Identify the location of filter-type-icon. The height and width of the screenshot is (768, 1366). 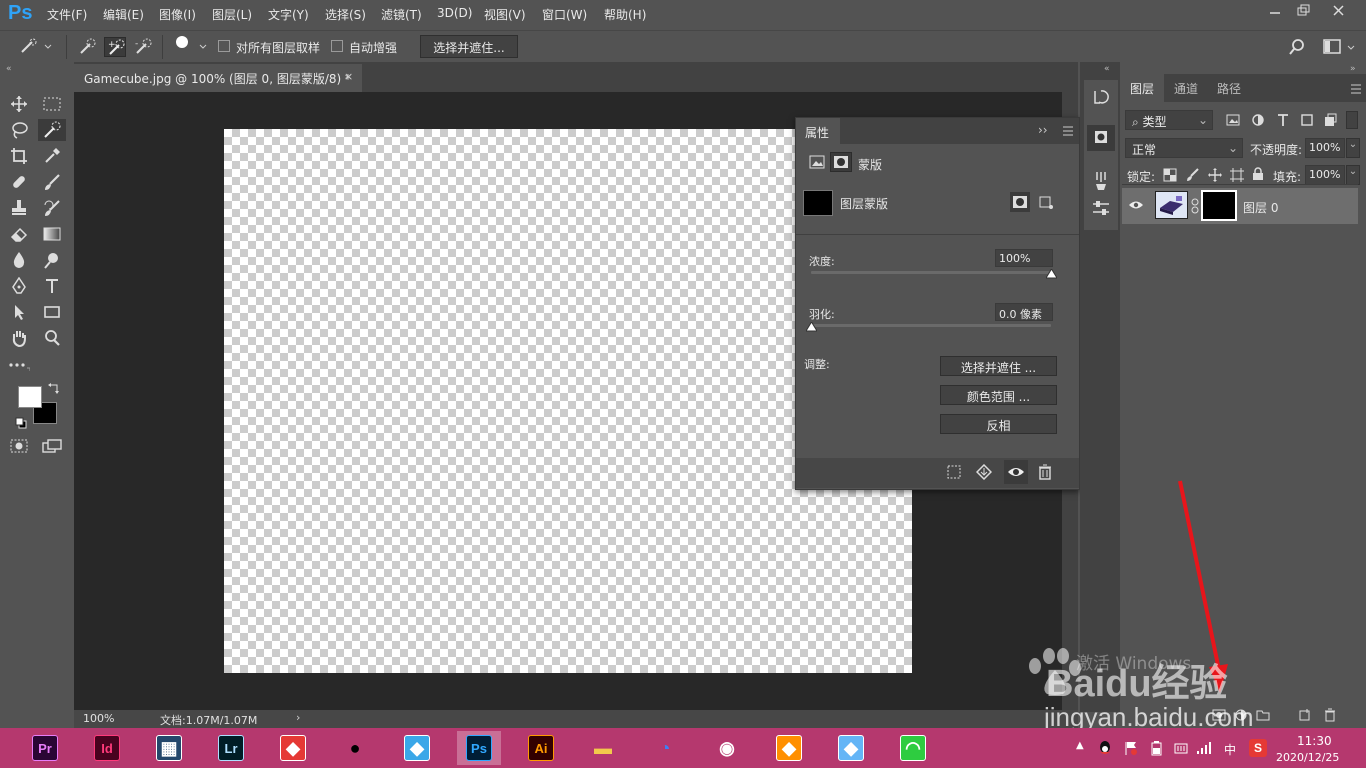
(1283, 120).